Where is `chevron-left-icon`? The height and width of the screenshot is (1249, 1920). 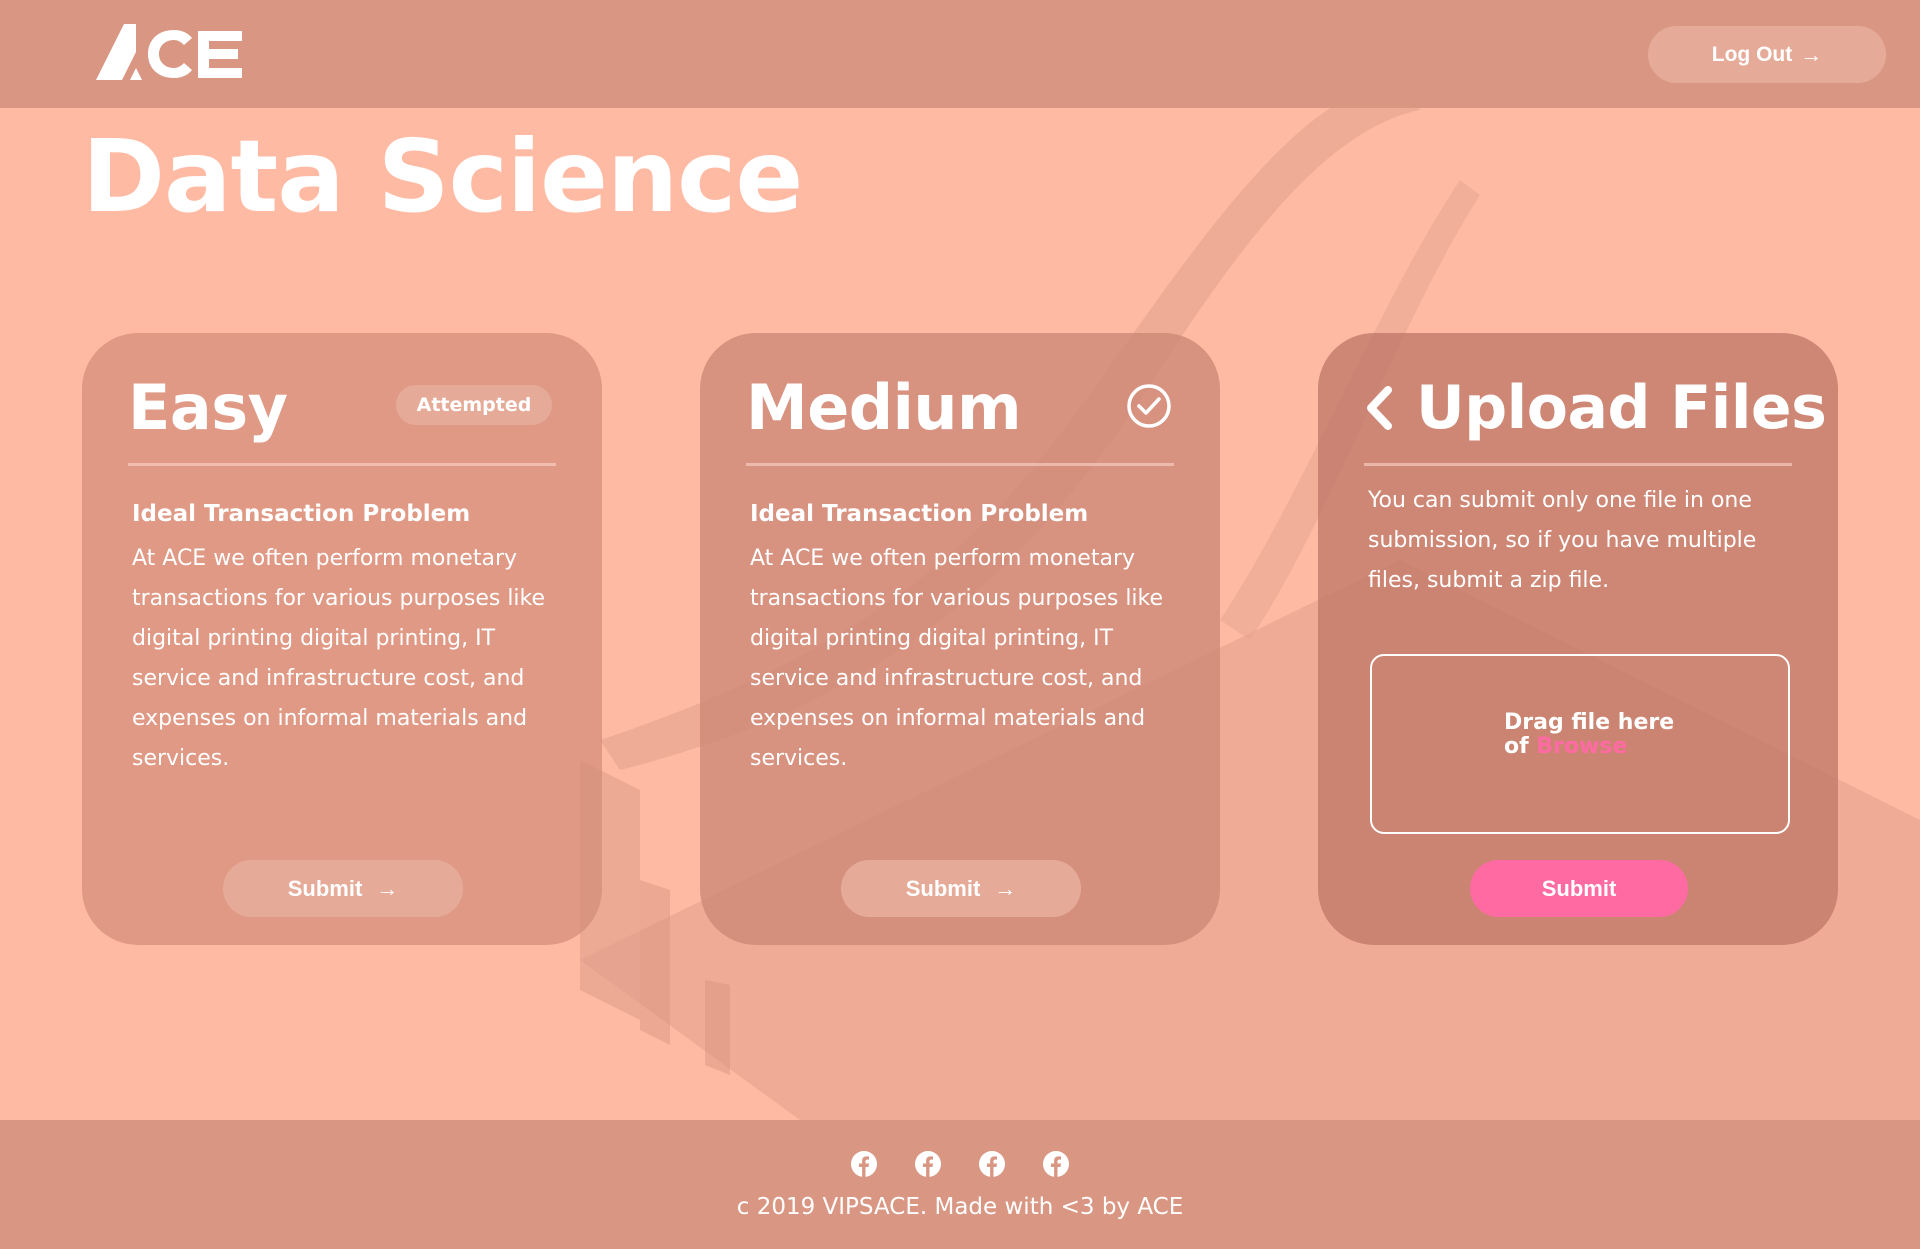 chevron-left-icon is located at coordinates (1379, 408).